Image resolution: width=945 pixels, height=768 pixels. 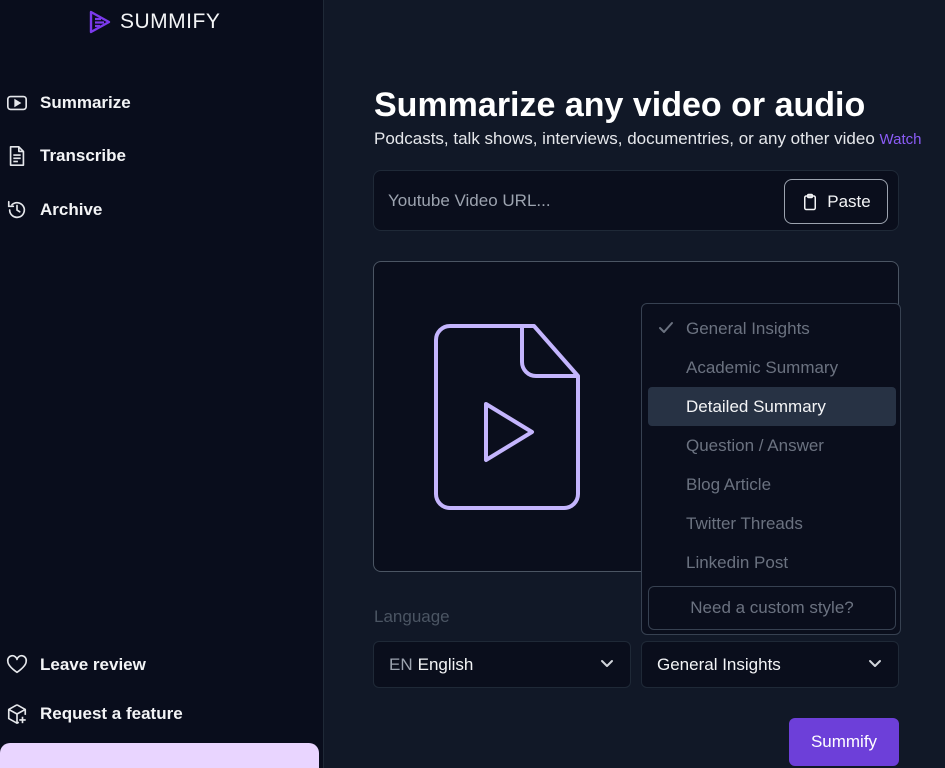 I want to click on leave-review-link: Leave review, so click(x=76, y=665).